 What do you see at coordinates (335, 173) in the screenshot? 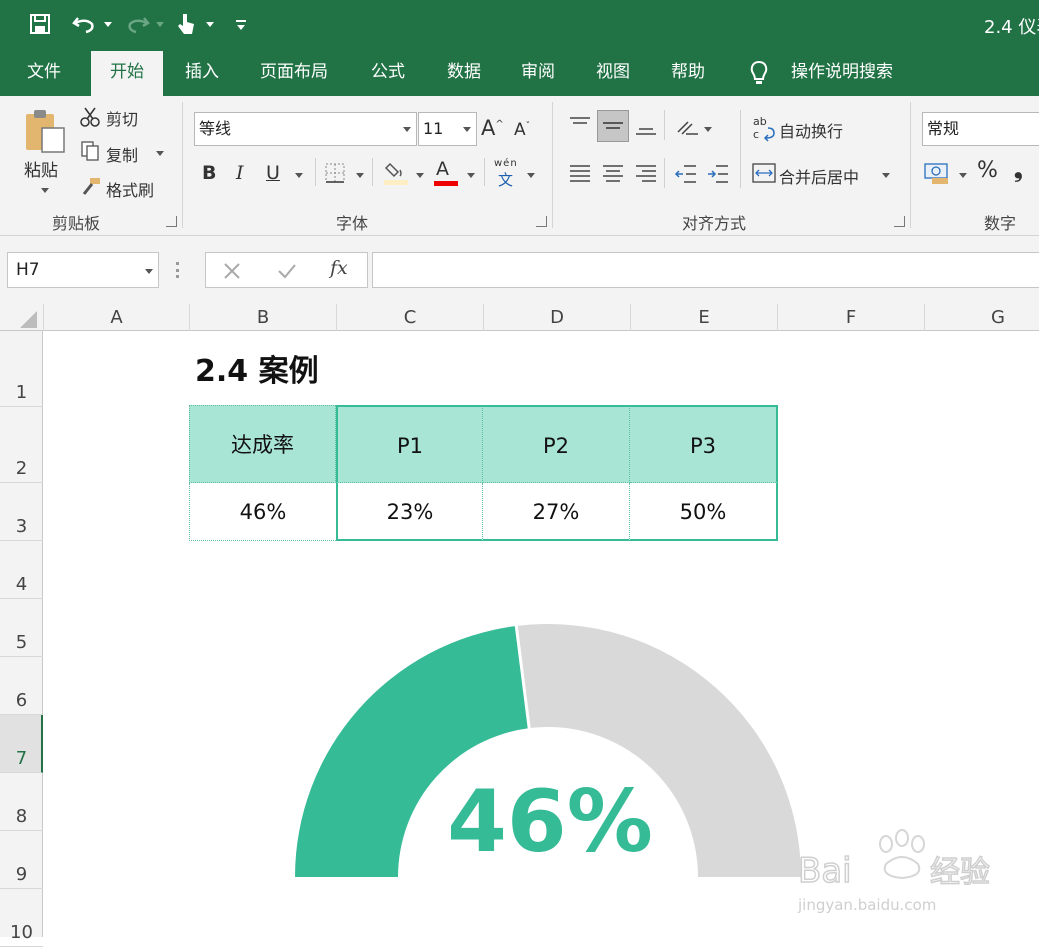
I see `borders-icon` at bounding box center [335, 173].